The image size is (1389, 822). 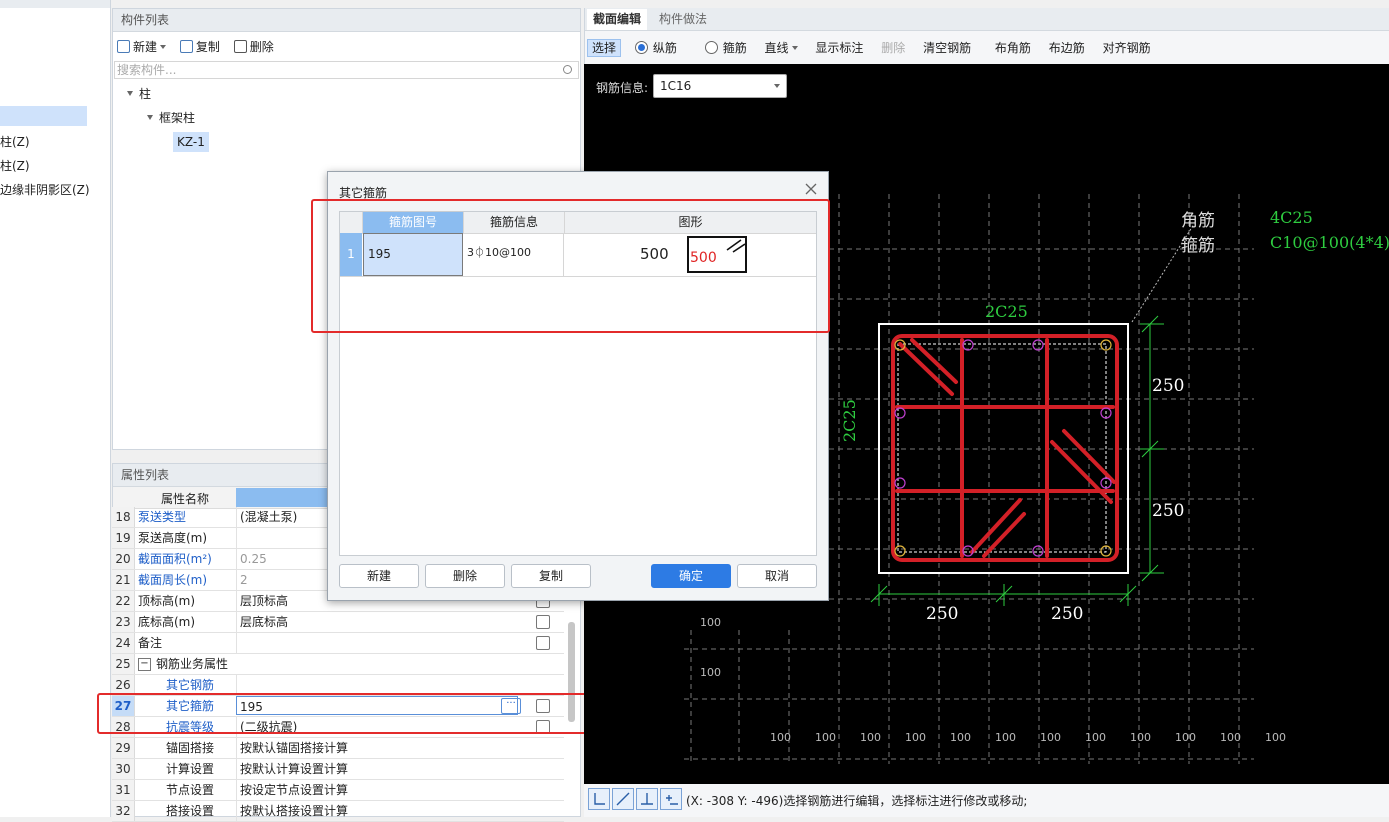 I want to click on grid-labels-bottom: 100 100 100 100 100 100 100 100 100 100 100 100, so click(x=1028, y=737).